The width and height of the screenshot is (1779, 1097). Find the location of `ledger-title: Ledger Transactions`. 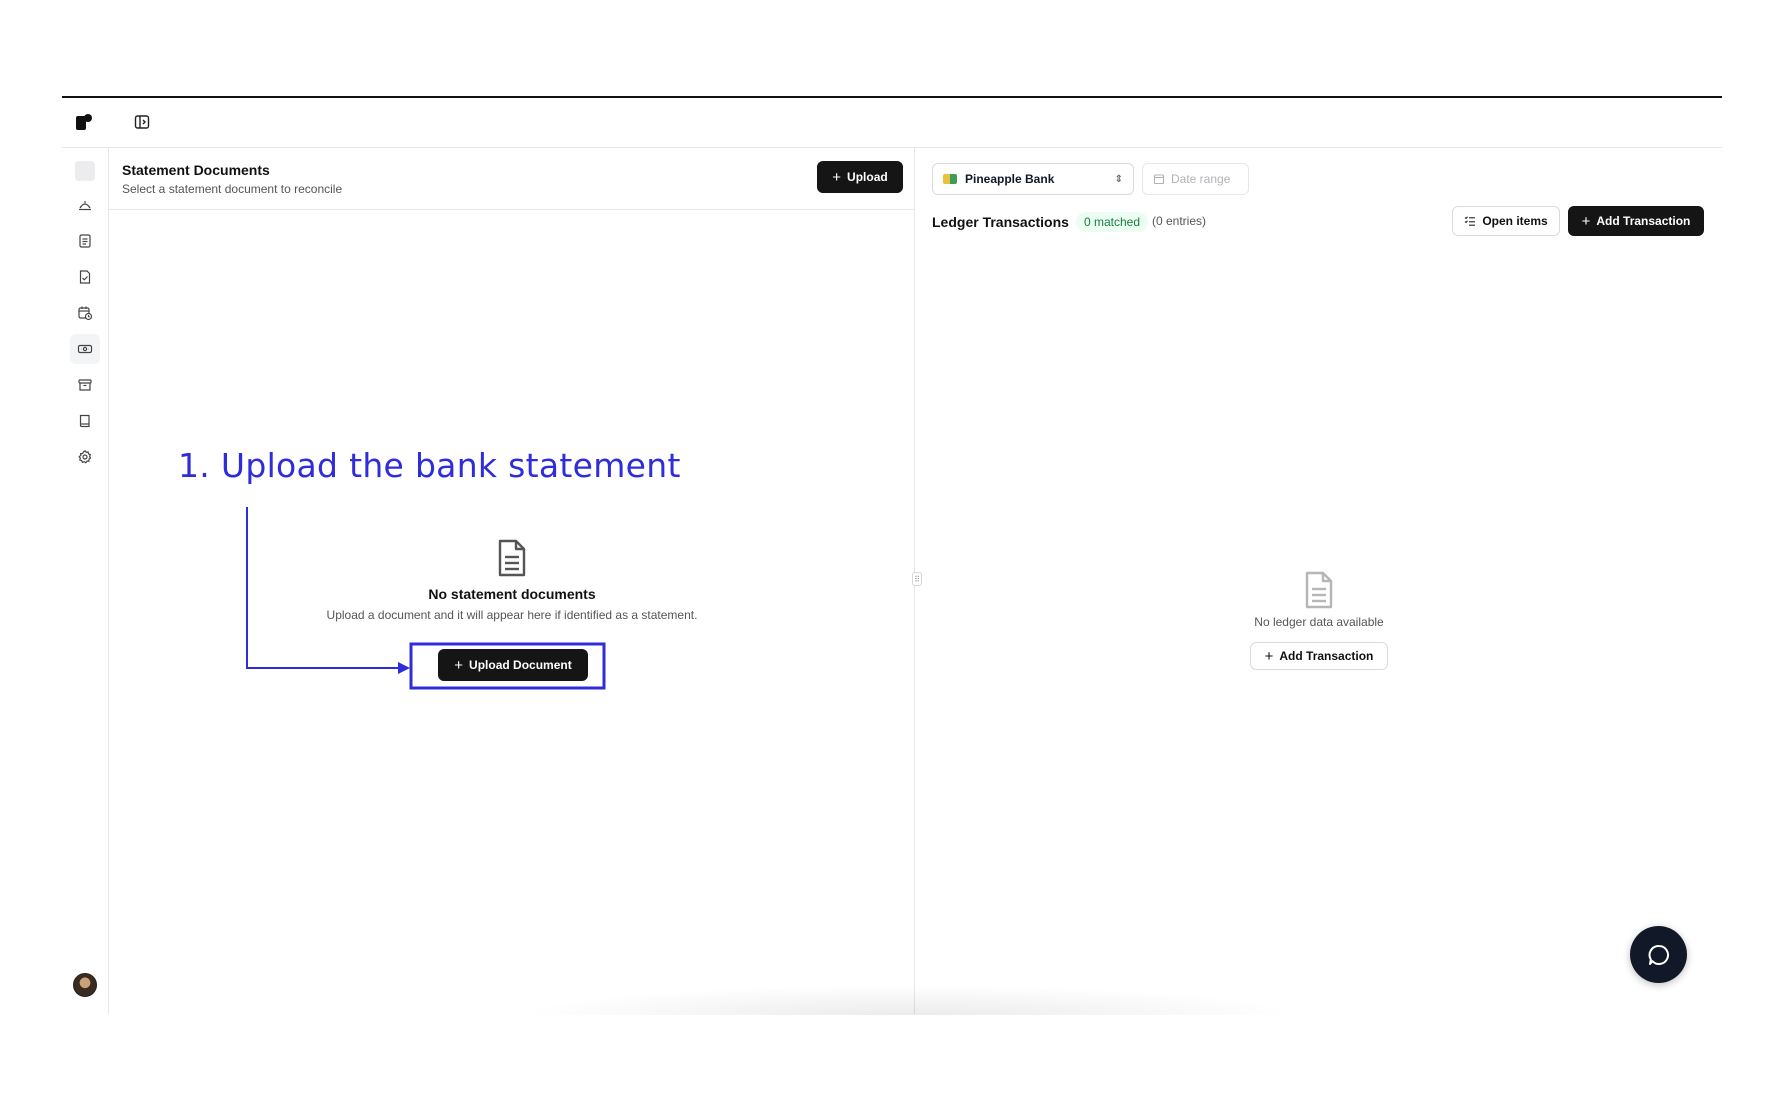

ledger-title: Ledger Transactions is located at coordinates (1000, 222).